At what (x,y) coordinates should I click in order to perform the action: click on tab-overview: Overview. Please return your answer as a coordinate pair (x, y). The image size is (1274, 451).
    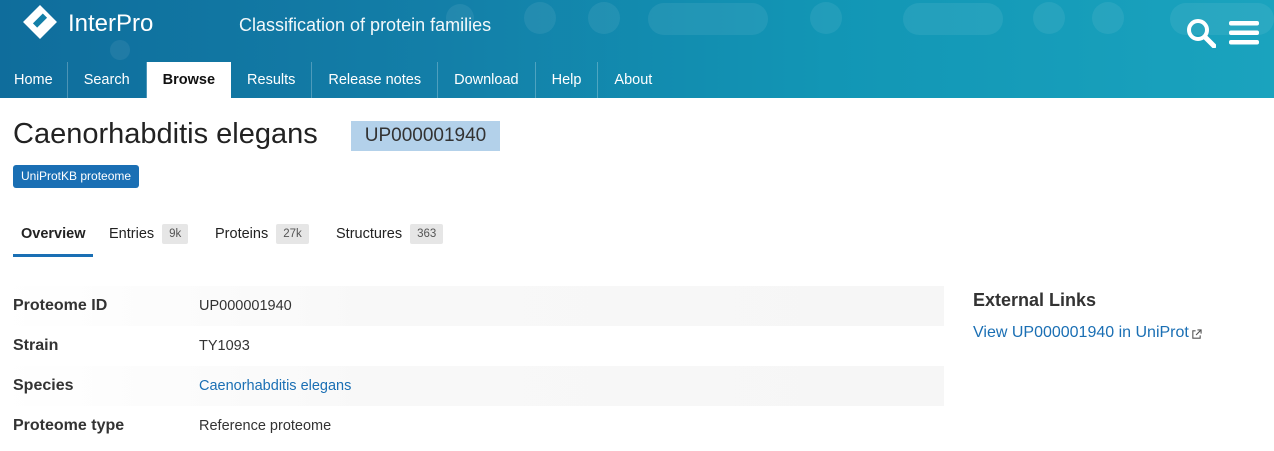
    Looking at the image, I should click on (53, 234).